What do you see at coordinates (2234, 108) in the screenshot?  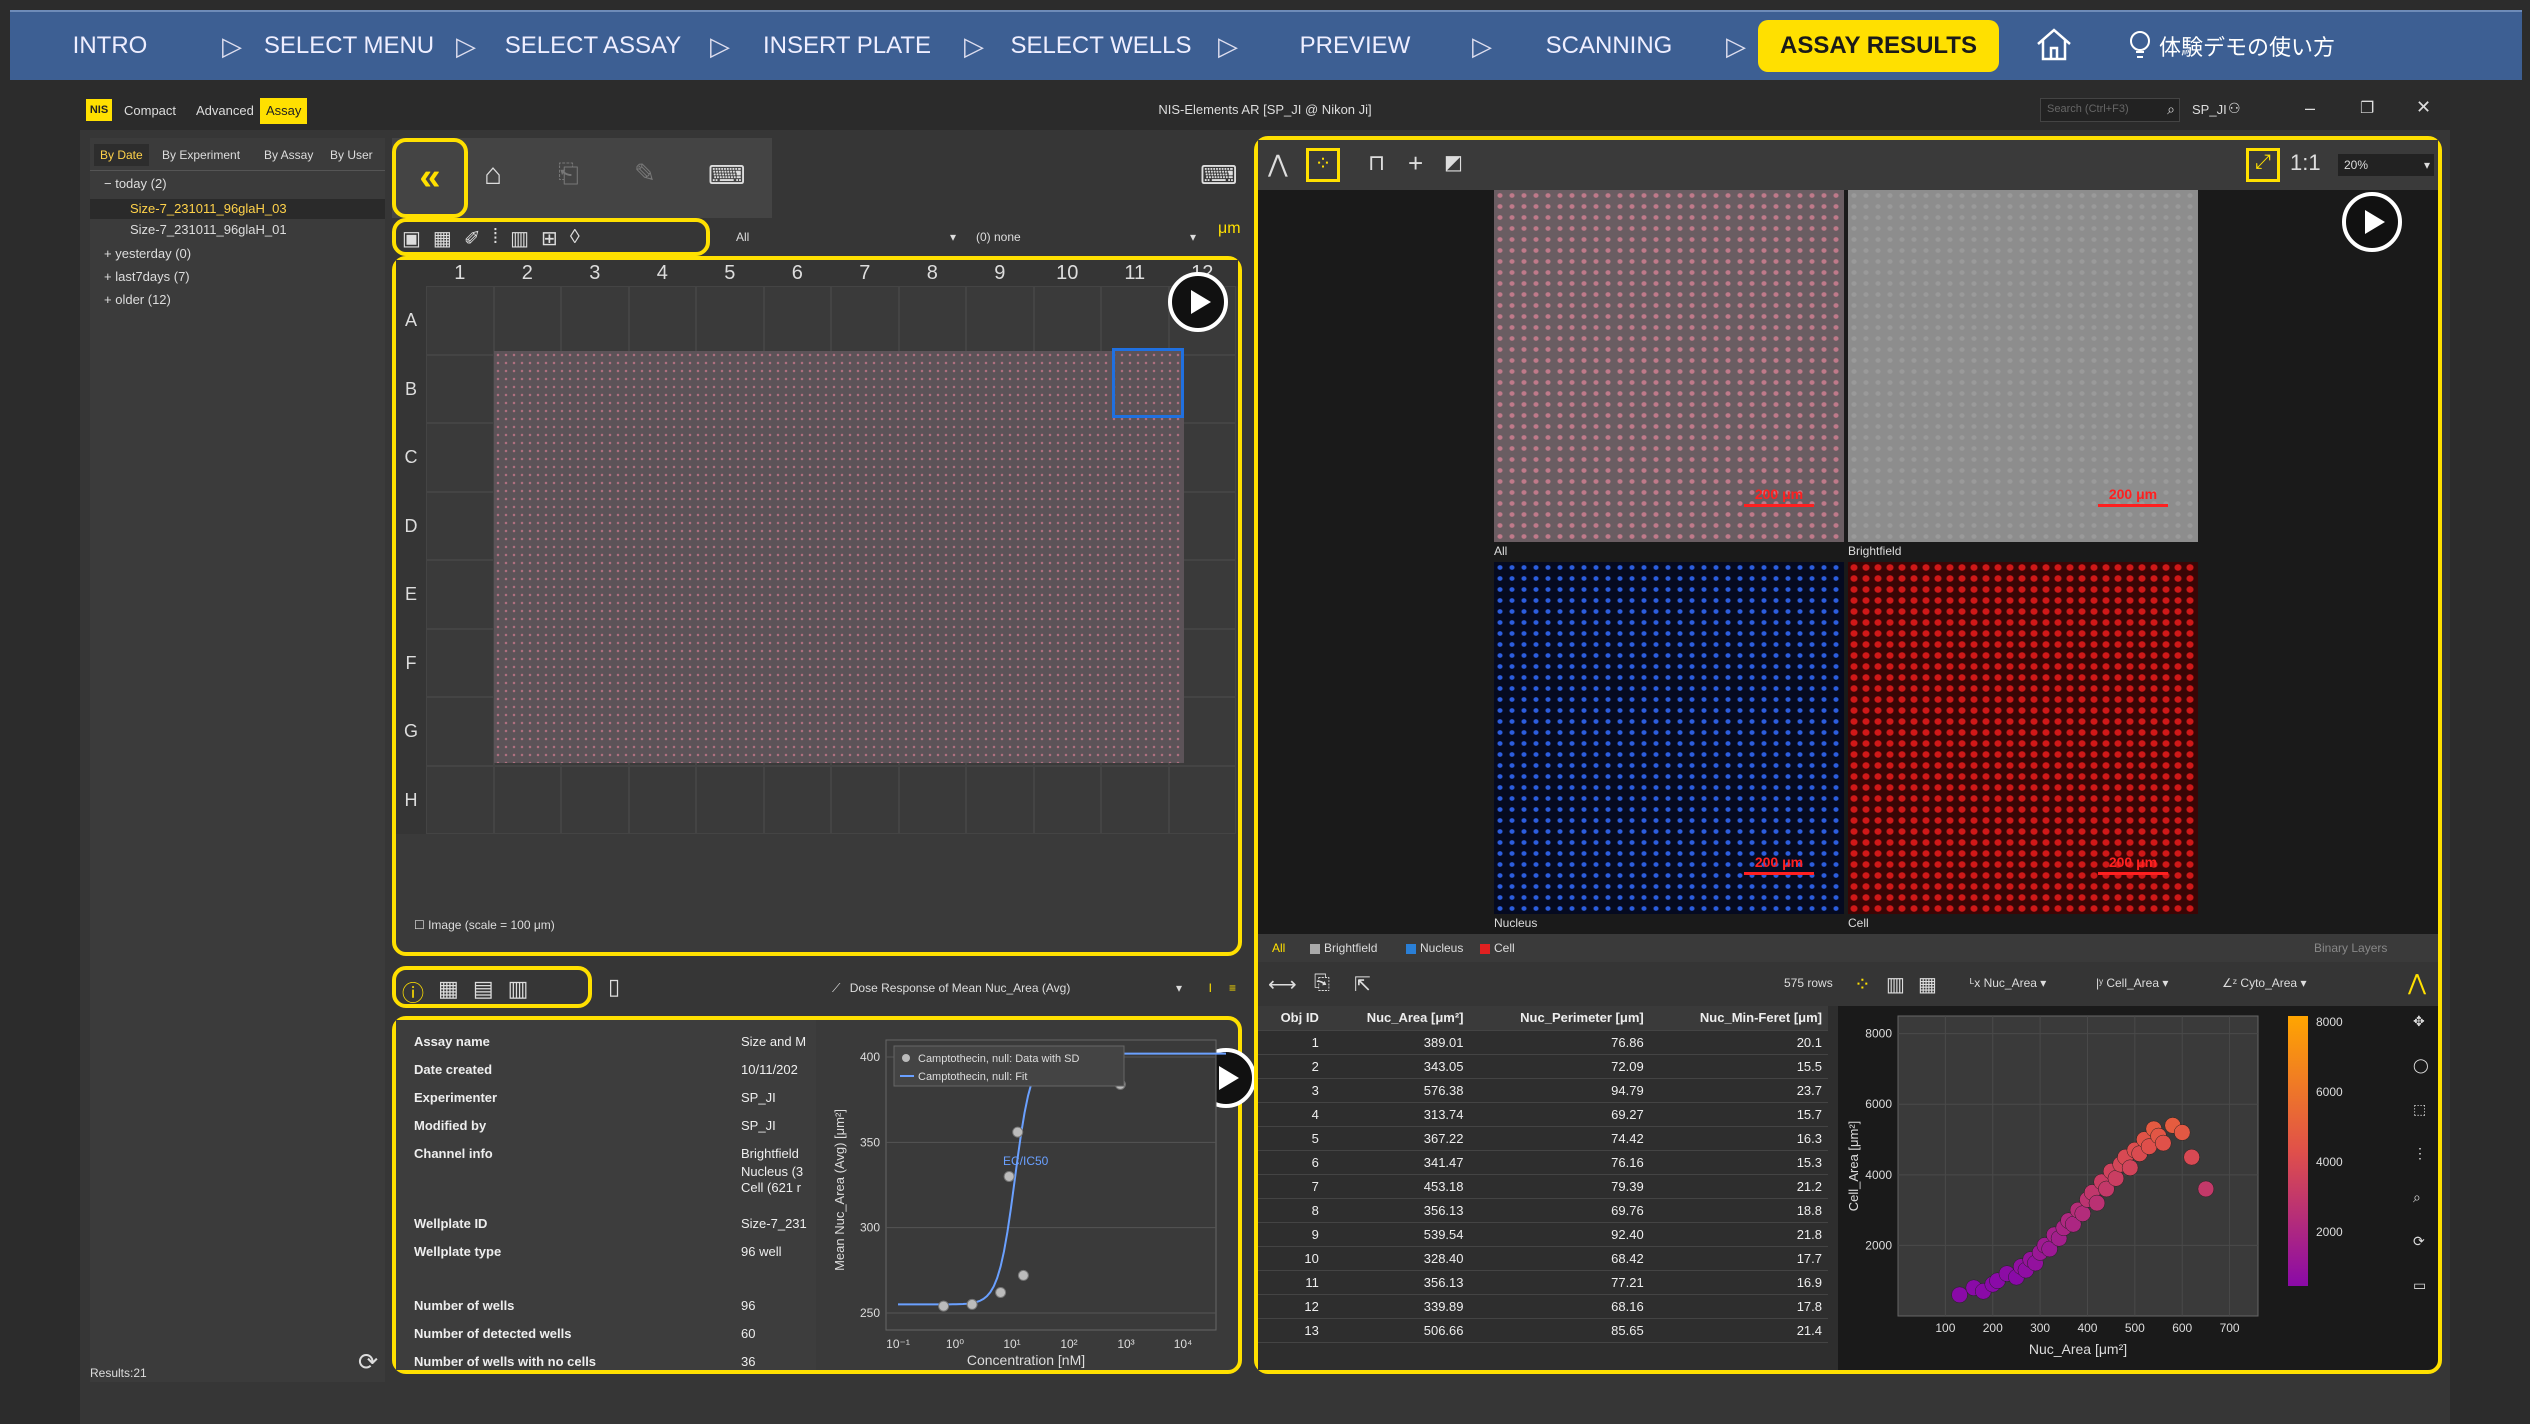 I see `user-icon: ⚇` at bounding box center [2234, 108].